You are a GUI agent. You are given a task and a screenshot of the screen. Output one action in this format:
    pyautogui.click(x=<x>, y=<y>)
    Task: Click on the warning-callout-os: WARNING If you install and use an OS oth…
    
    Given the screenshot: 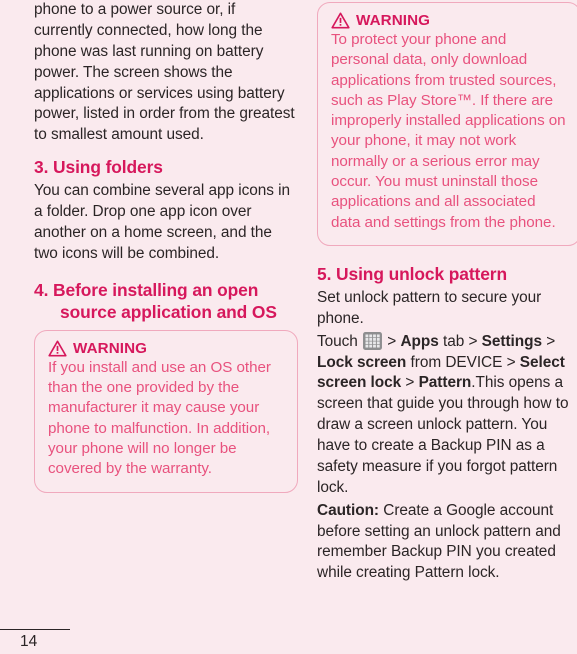 What is the action you would take?
    pyautogui.click(x=166, y=411)
    